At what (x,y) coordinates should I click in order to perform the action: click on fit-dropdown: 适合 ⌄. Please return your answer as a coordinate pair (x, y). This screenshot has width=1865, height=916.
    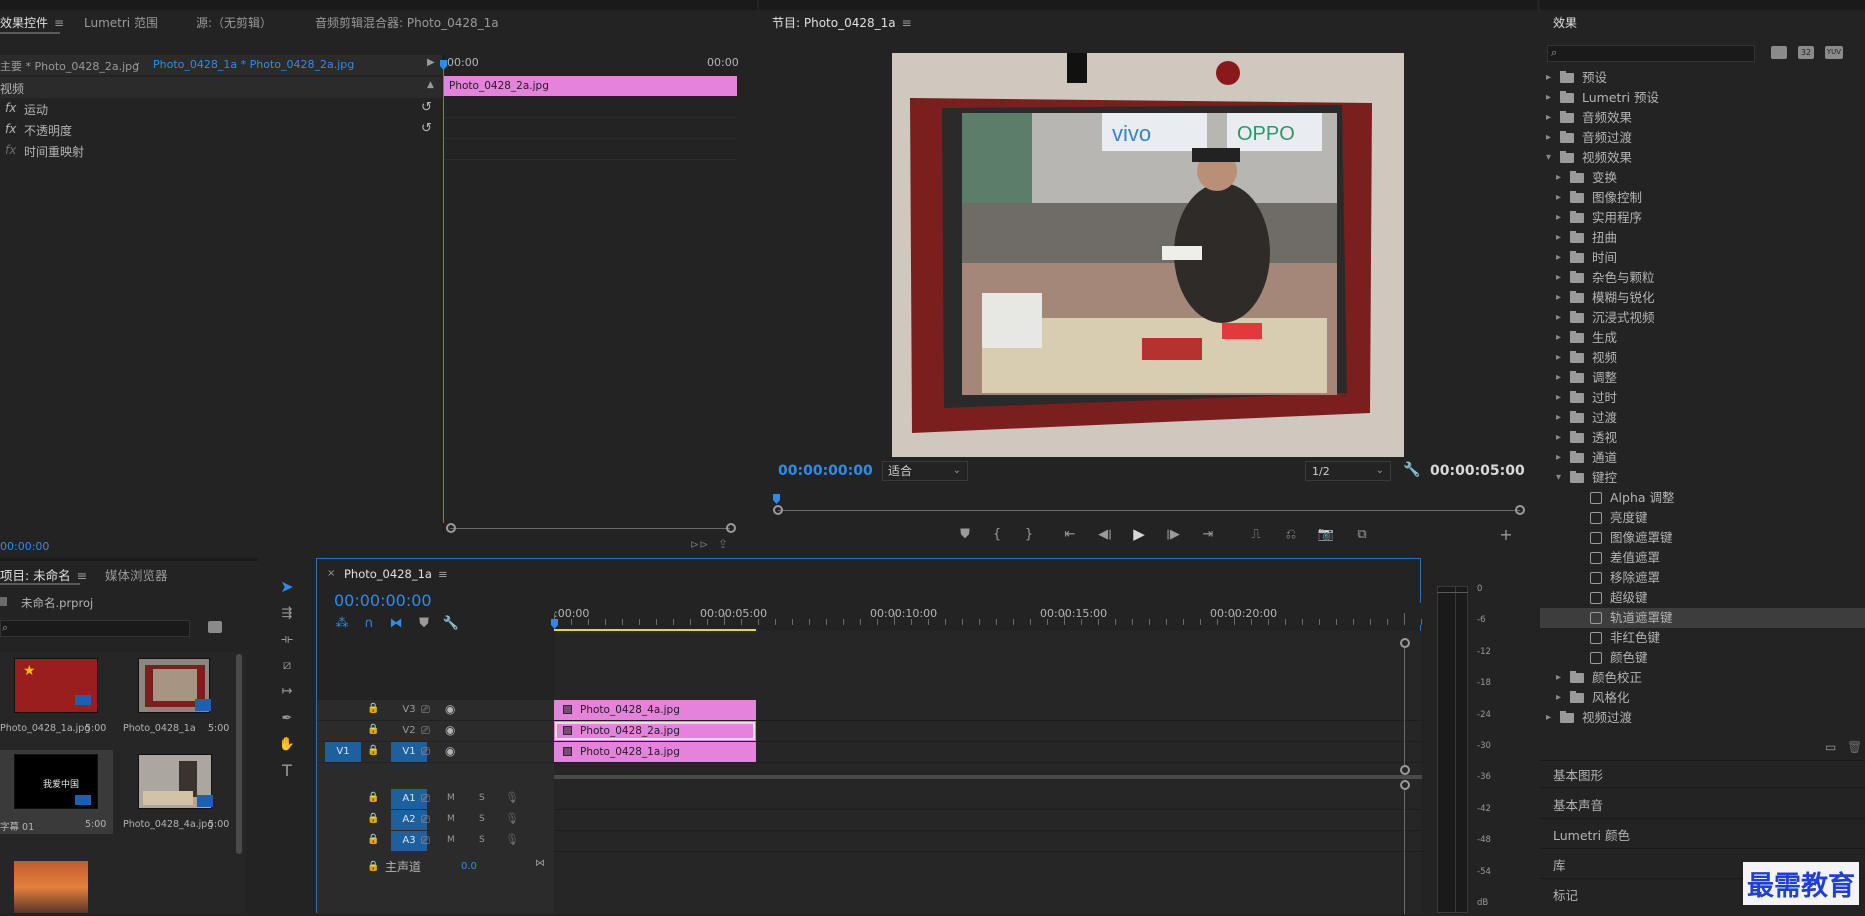
    Looking at the image, I should click on (925, 471).